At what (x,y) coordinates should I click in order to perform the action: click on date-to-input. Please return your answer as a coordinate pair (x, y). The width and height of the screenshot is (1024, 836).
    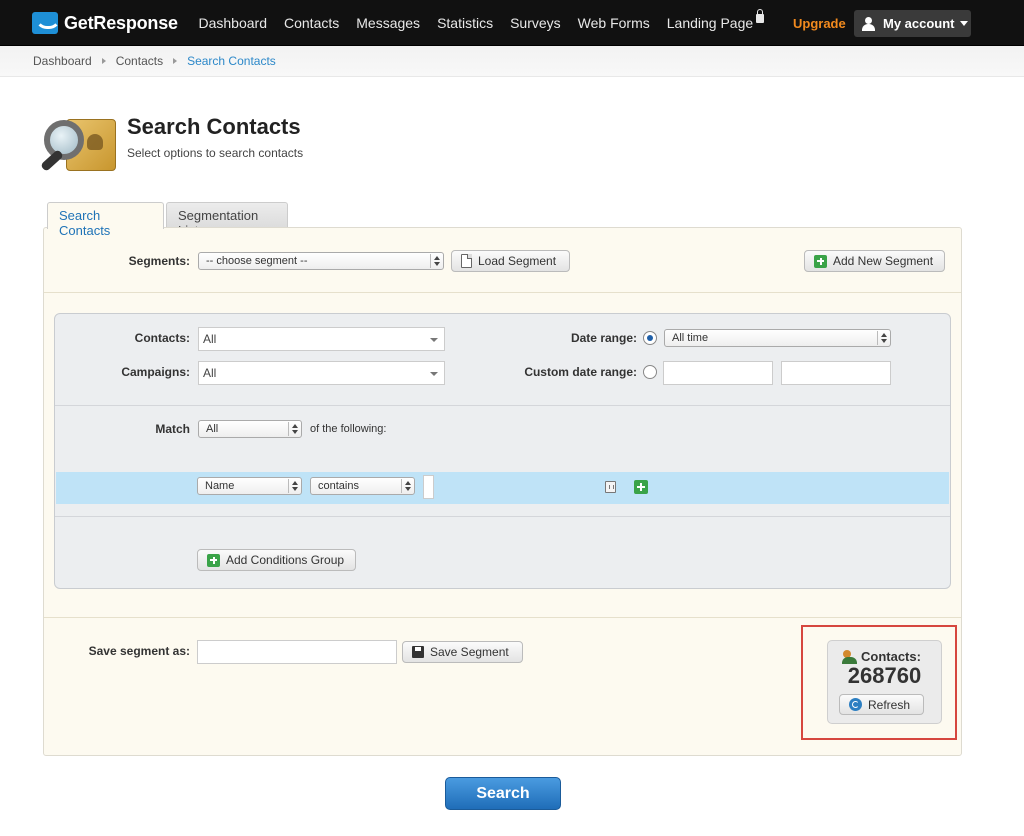
    Looking at the image, I should click on (836, 373).